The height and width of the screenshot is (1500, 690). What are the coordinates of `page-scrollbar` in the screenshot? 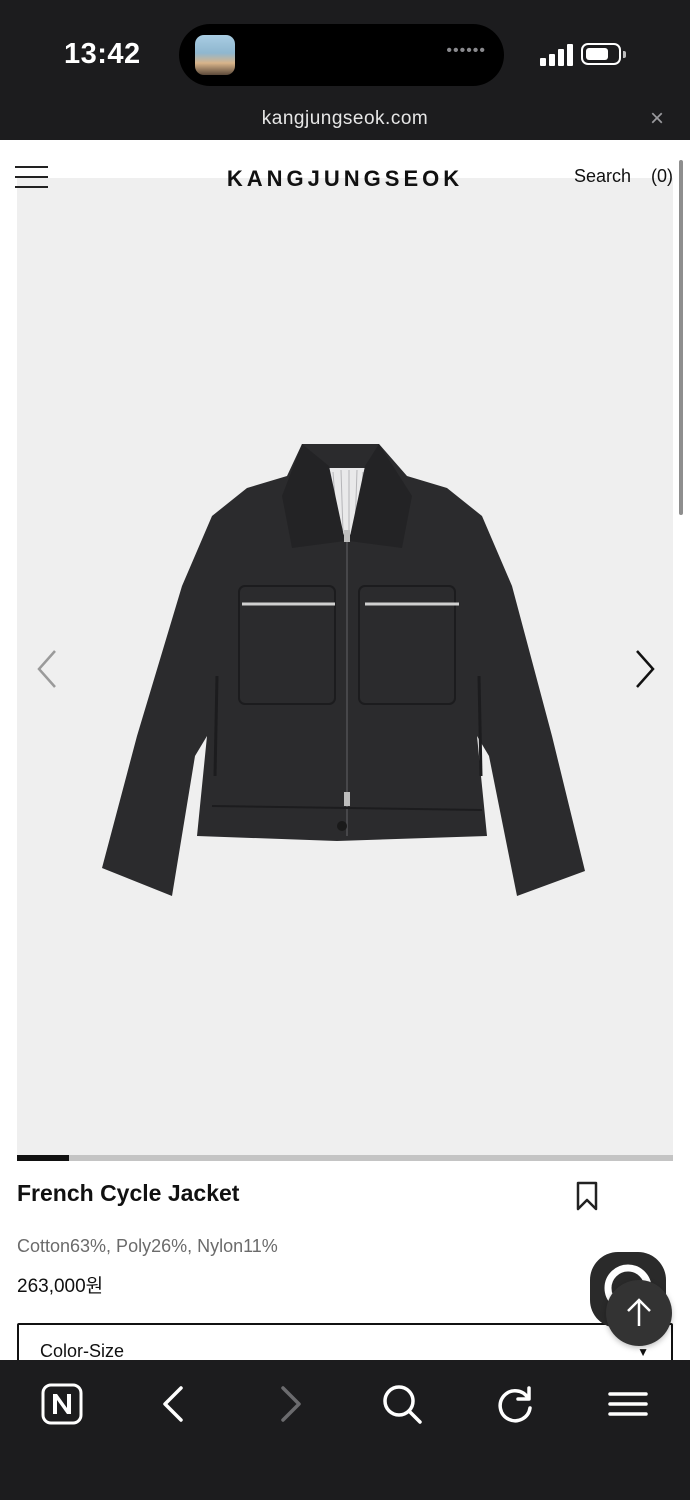 It's located at (681, 337).